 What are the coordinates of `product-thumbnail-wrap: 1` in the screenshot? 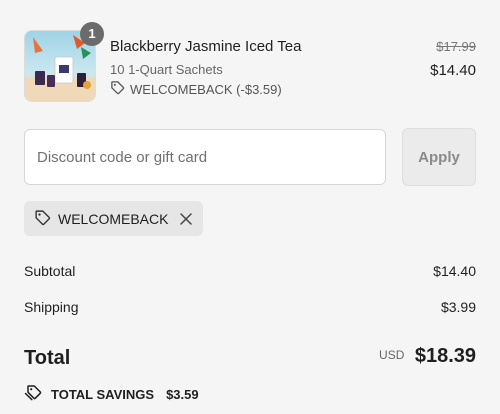 It's located at (64, 62).